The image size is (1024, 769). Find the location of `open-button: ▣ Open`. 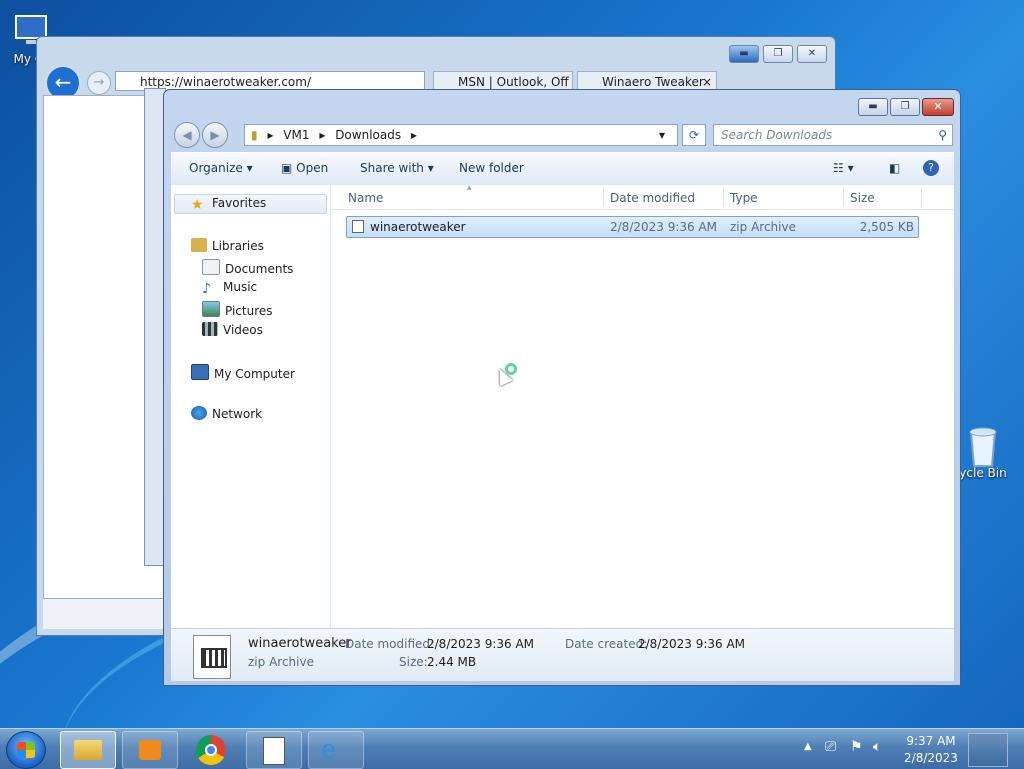

open-button: ▣ Open is located at coordinates (304, 168).